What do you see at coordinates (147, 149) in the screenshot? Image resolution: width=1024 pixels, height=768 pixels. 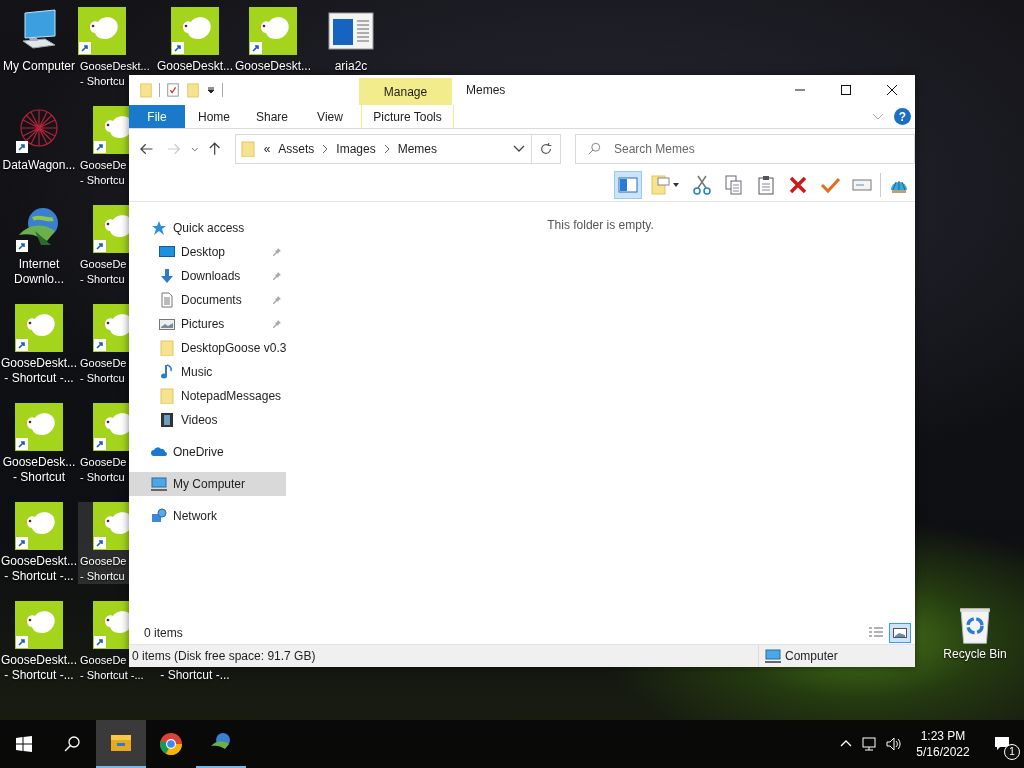 I see `back-icon` at bounding box center [147, 149].